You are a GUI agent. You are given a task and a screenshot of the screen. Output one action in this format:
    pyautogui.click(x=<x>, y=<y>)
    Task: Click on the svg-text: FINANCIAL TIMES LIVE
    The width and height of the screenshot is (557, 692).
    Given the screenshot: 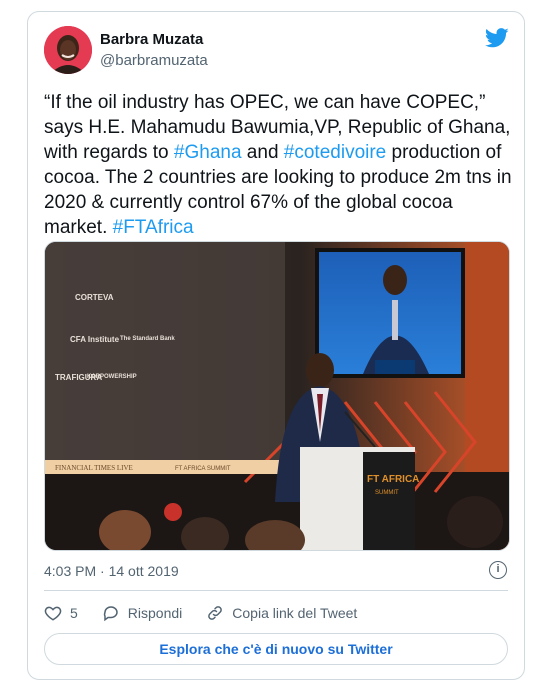 What is the action you would take?
    pyautogui.click(x=94, y=468)
    